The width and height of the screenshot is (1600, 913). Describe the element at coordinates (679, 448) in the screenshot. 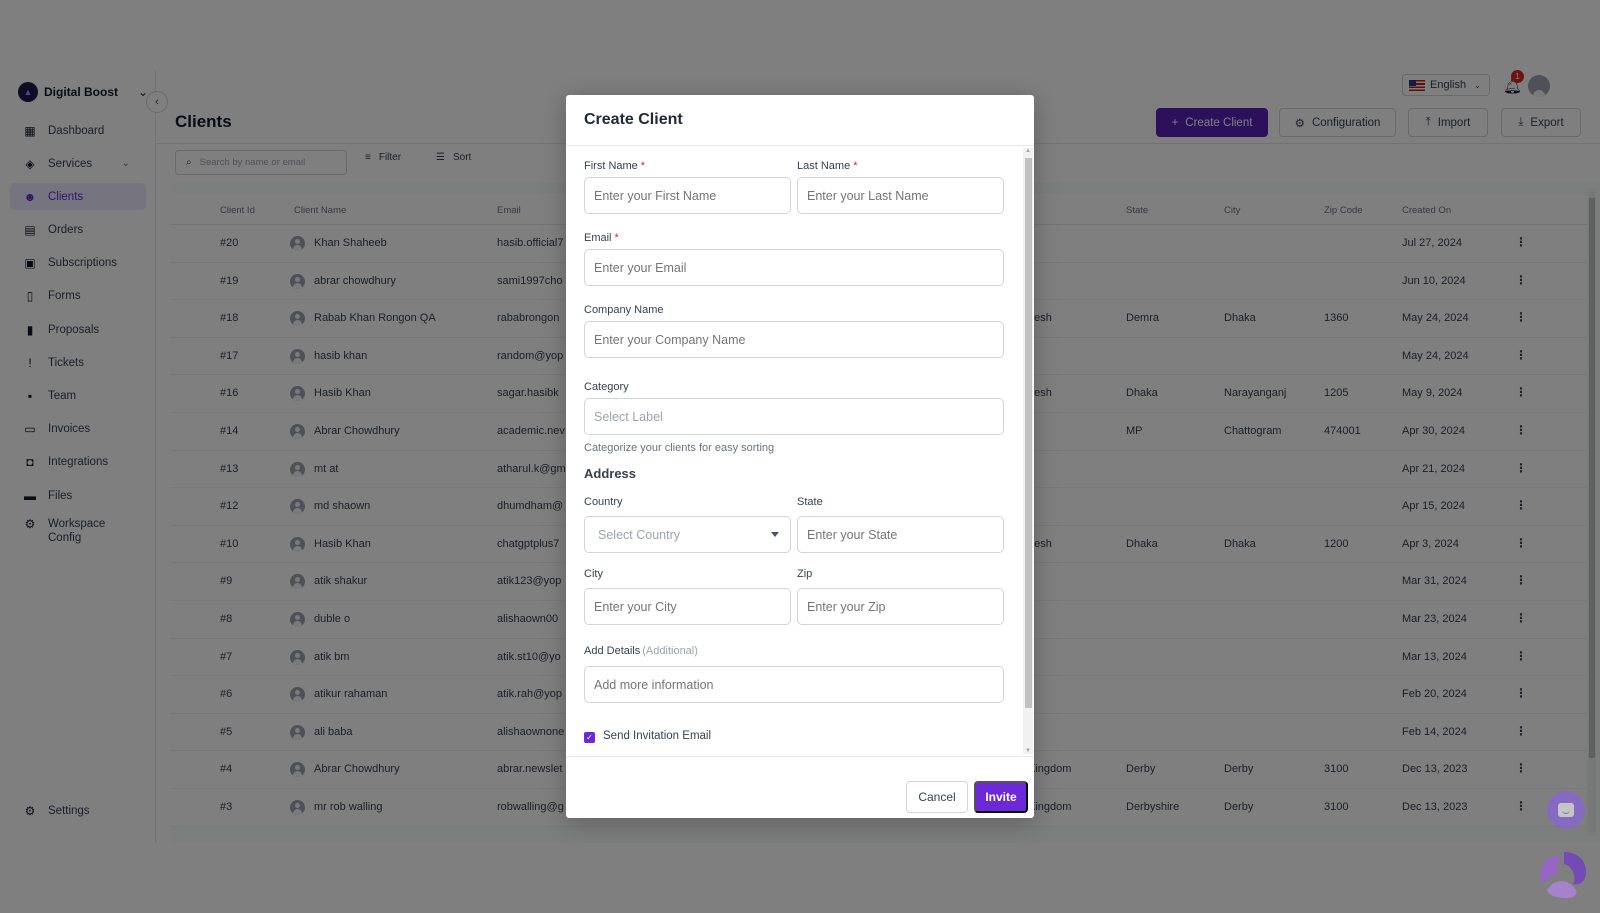

I see `category-helper-text: Categorize your clients for easy sorting` at that location.